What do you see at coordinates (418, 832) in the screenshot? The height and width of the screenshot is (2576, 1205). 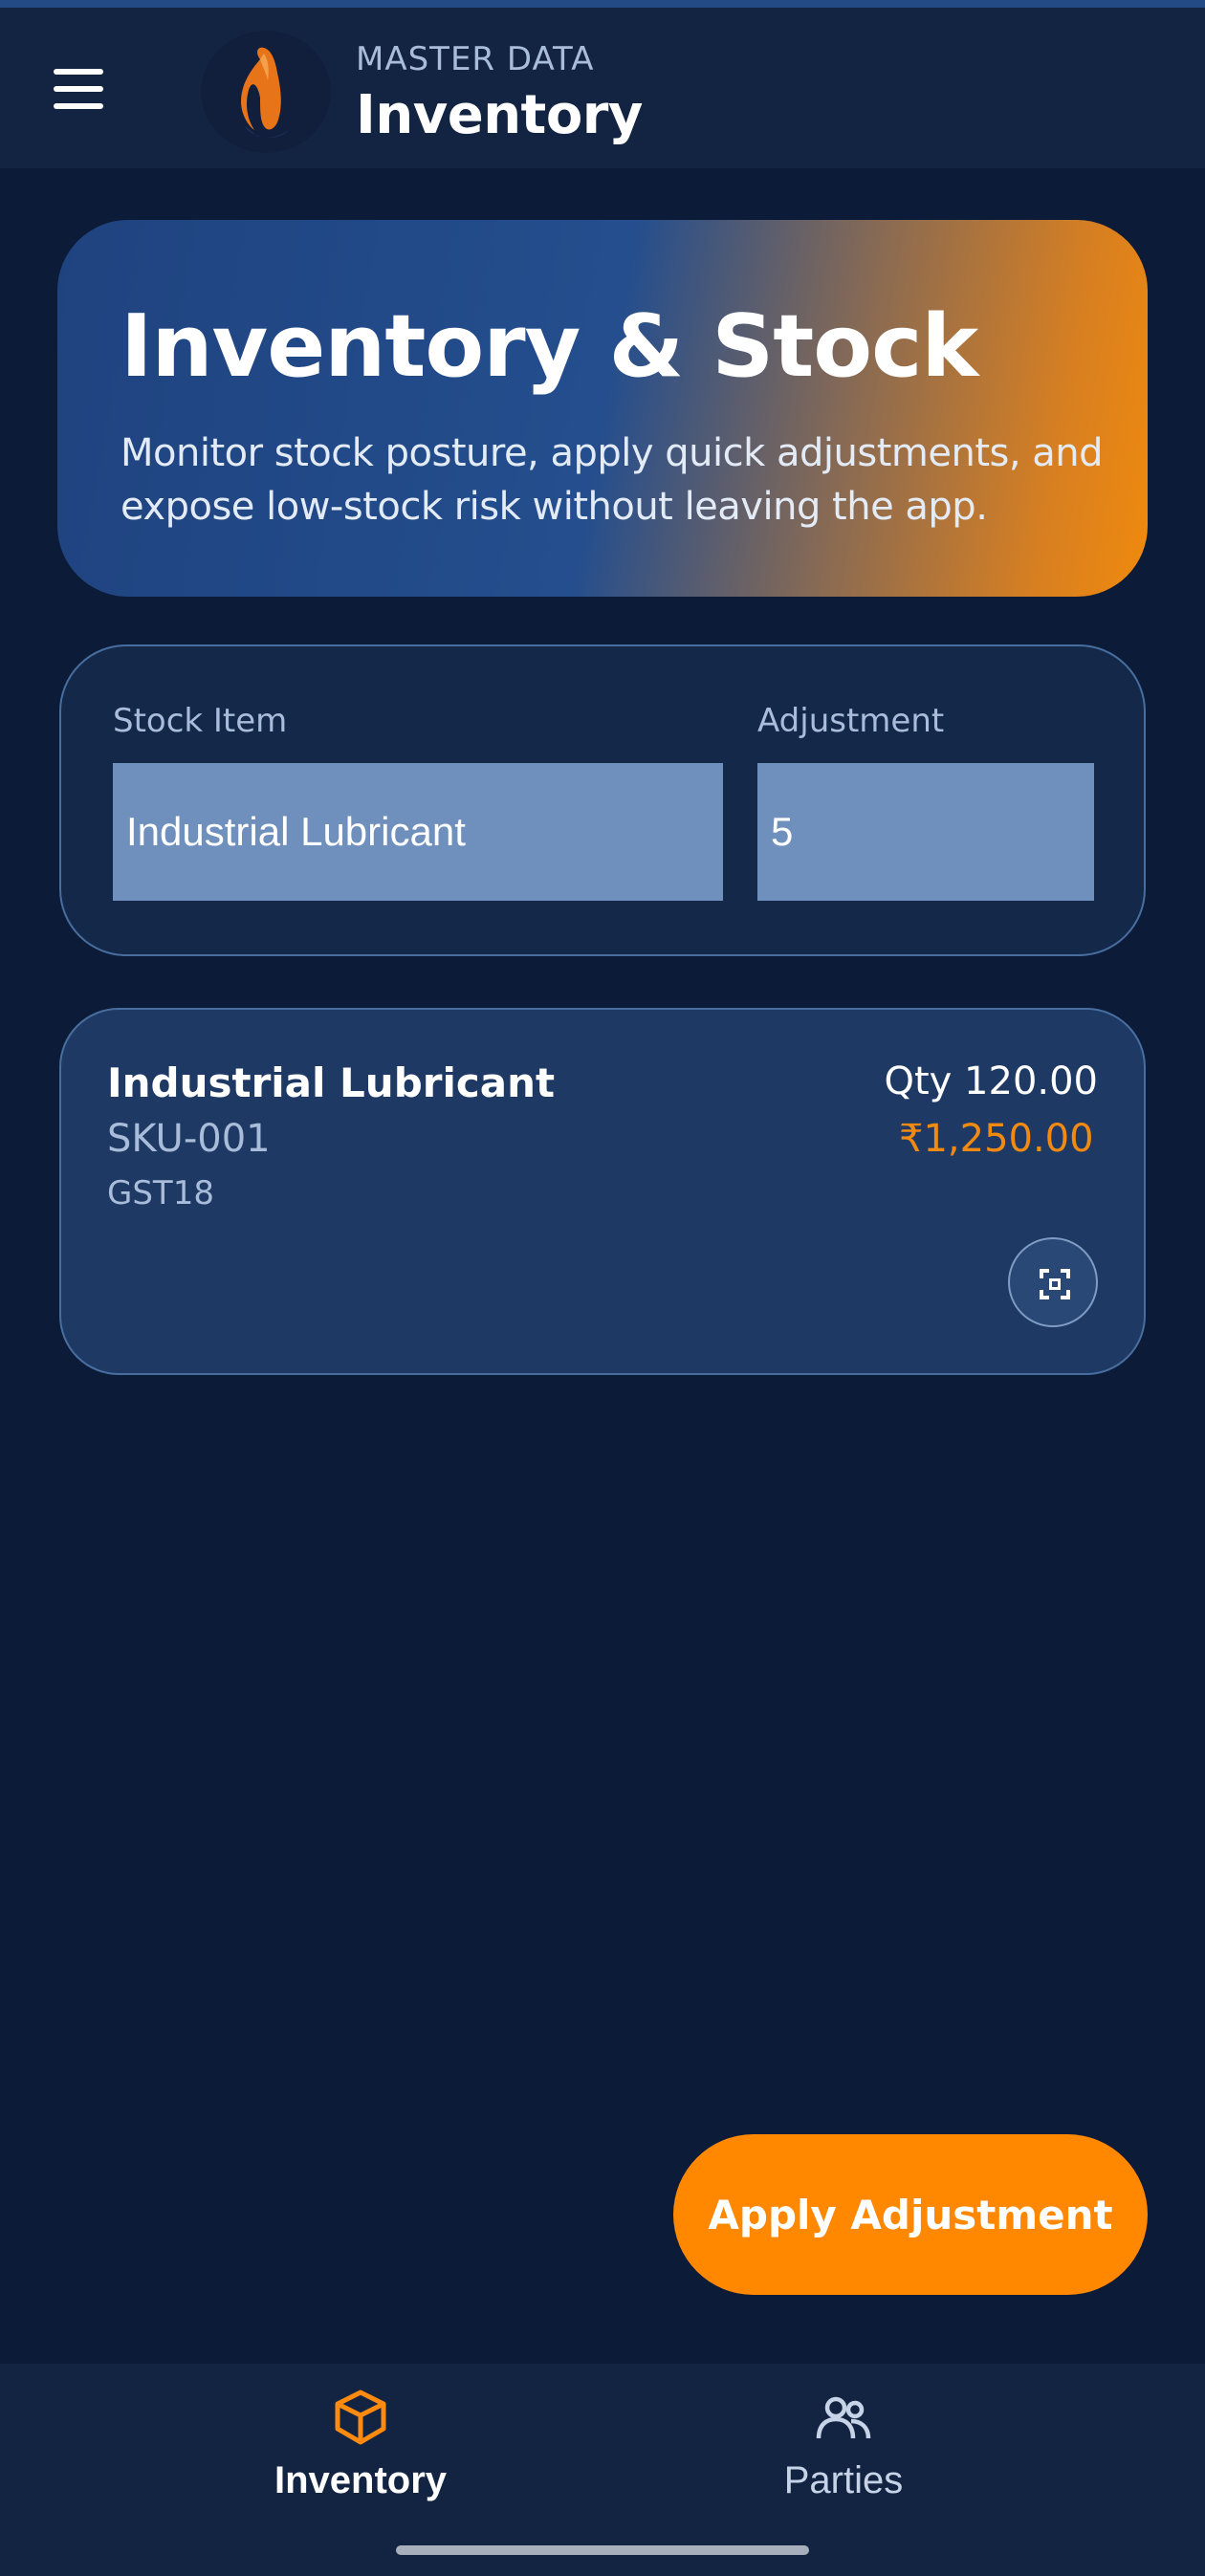 I see `stock-item-input` at bounding box center [418, 832].